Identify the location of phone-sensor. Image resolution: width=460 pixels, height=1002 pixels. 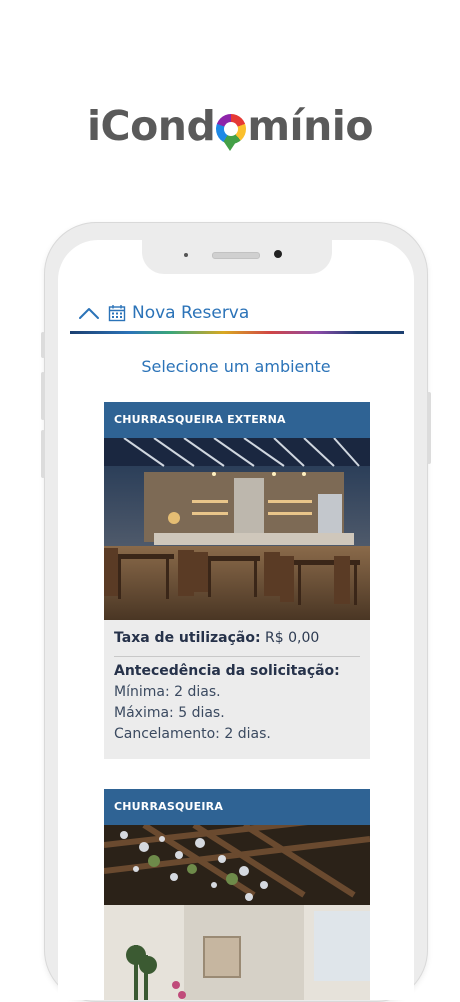
(186, 255).